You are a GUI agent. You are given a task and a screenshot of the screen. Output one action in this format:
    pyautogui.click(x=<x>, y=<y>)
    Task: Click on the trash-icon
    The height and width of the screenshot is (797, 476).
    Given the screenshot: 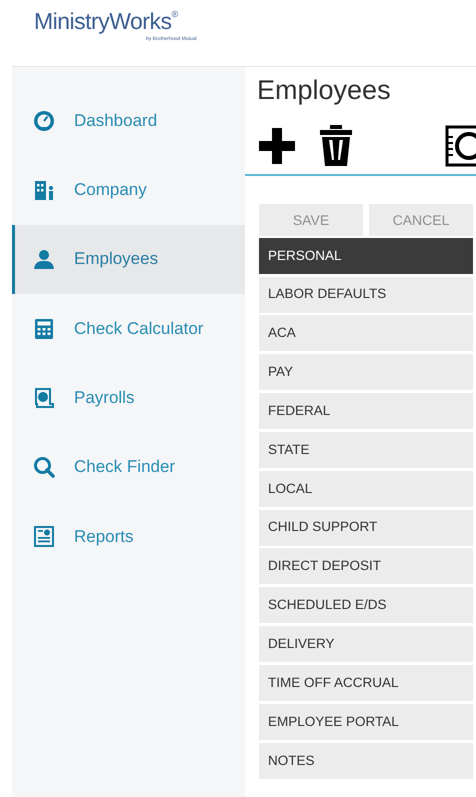 What is the action you would take?
    pyautogui.click(x=336, y=145)
    